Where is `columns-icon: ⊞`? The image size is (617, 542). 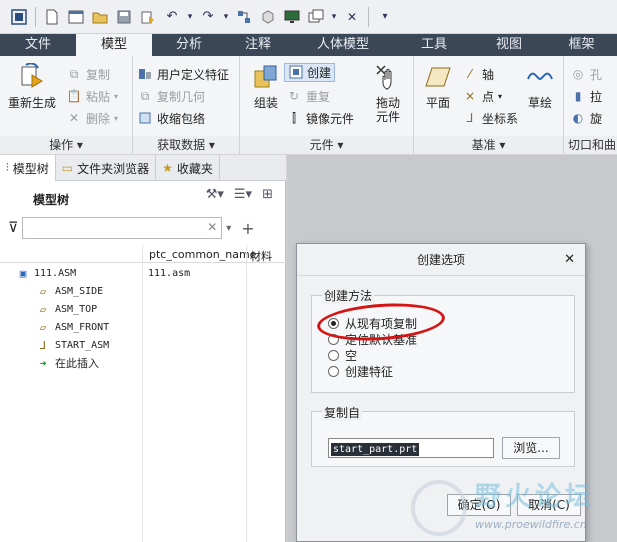 columns-icon: ⊞ is located at coordinates (267, 194).